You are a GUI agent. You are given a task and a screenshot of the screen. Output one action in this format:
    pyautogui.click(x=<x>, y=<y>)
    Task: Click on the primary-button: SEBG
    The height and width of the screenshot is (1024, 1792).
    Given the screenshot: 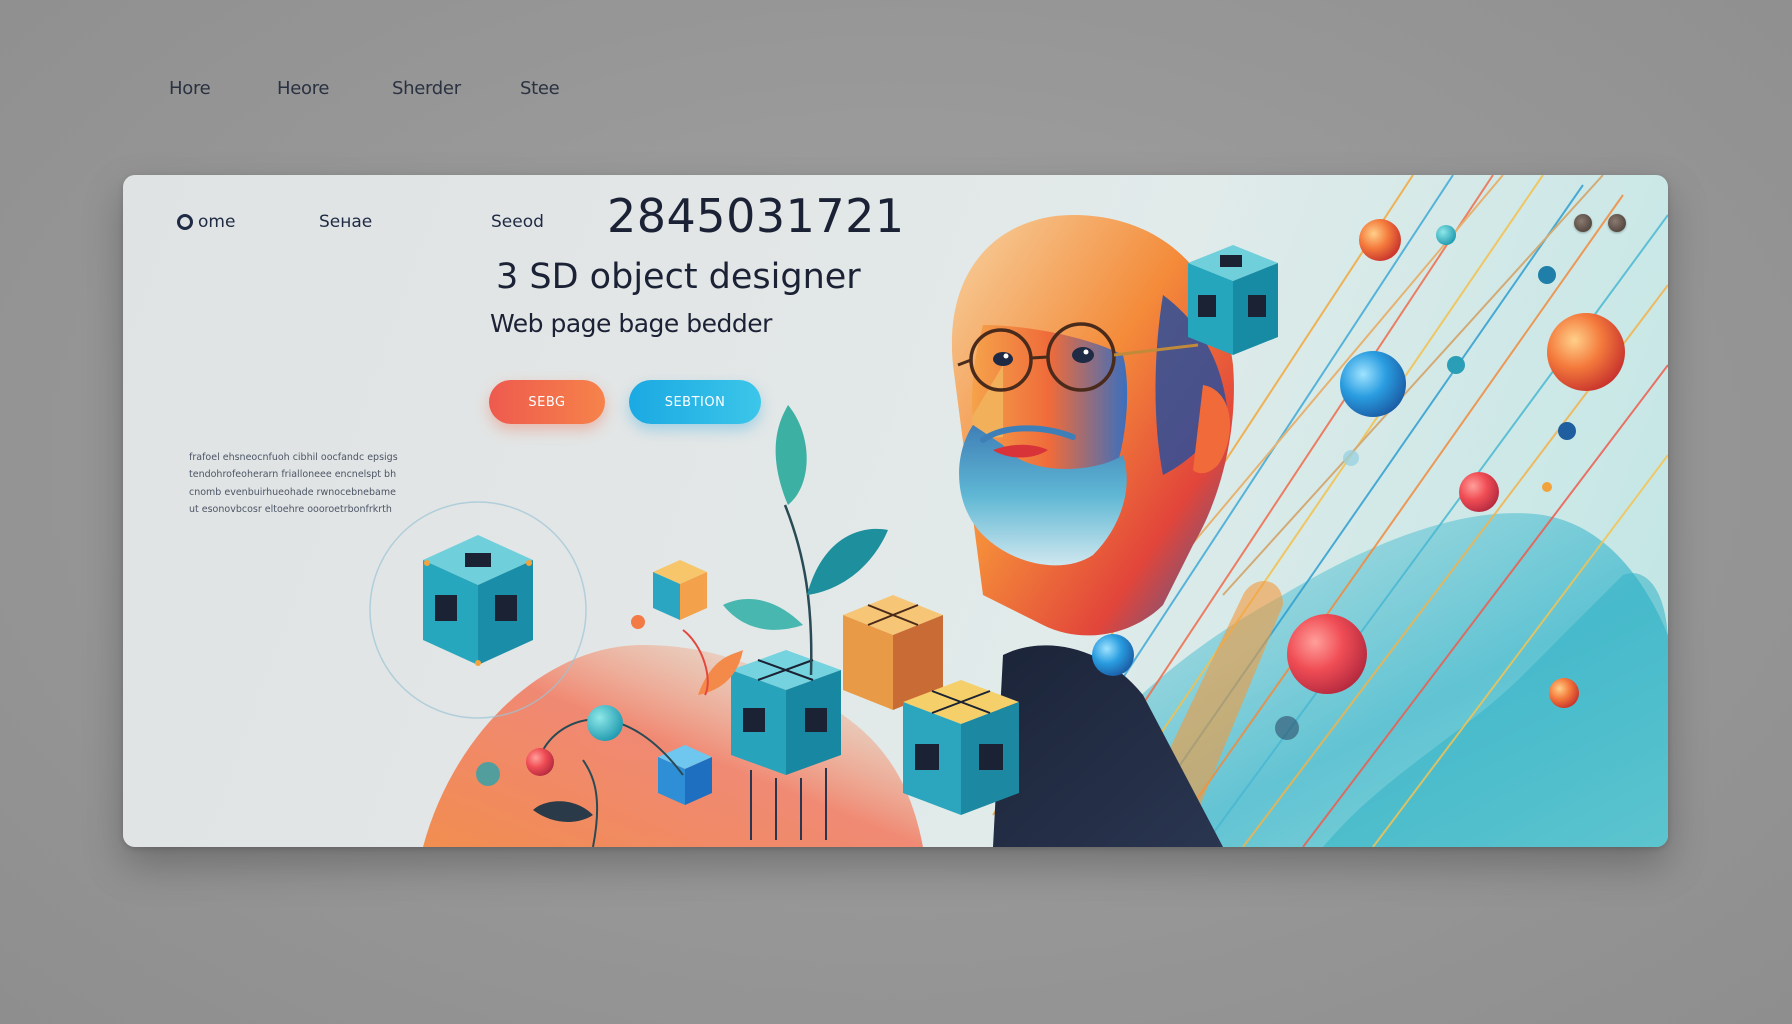 What is the action you would take?
    pyautogui.click(x=547, y=402)
    